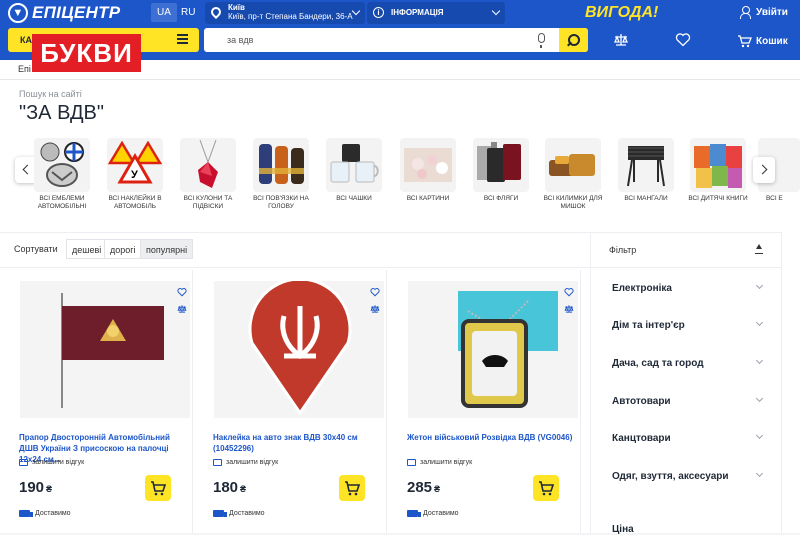 This screenshot has height=535, width=800. I want to click on page-subtitle: Пошук на сайті, so click(50, 94).